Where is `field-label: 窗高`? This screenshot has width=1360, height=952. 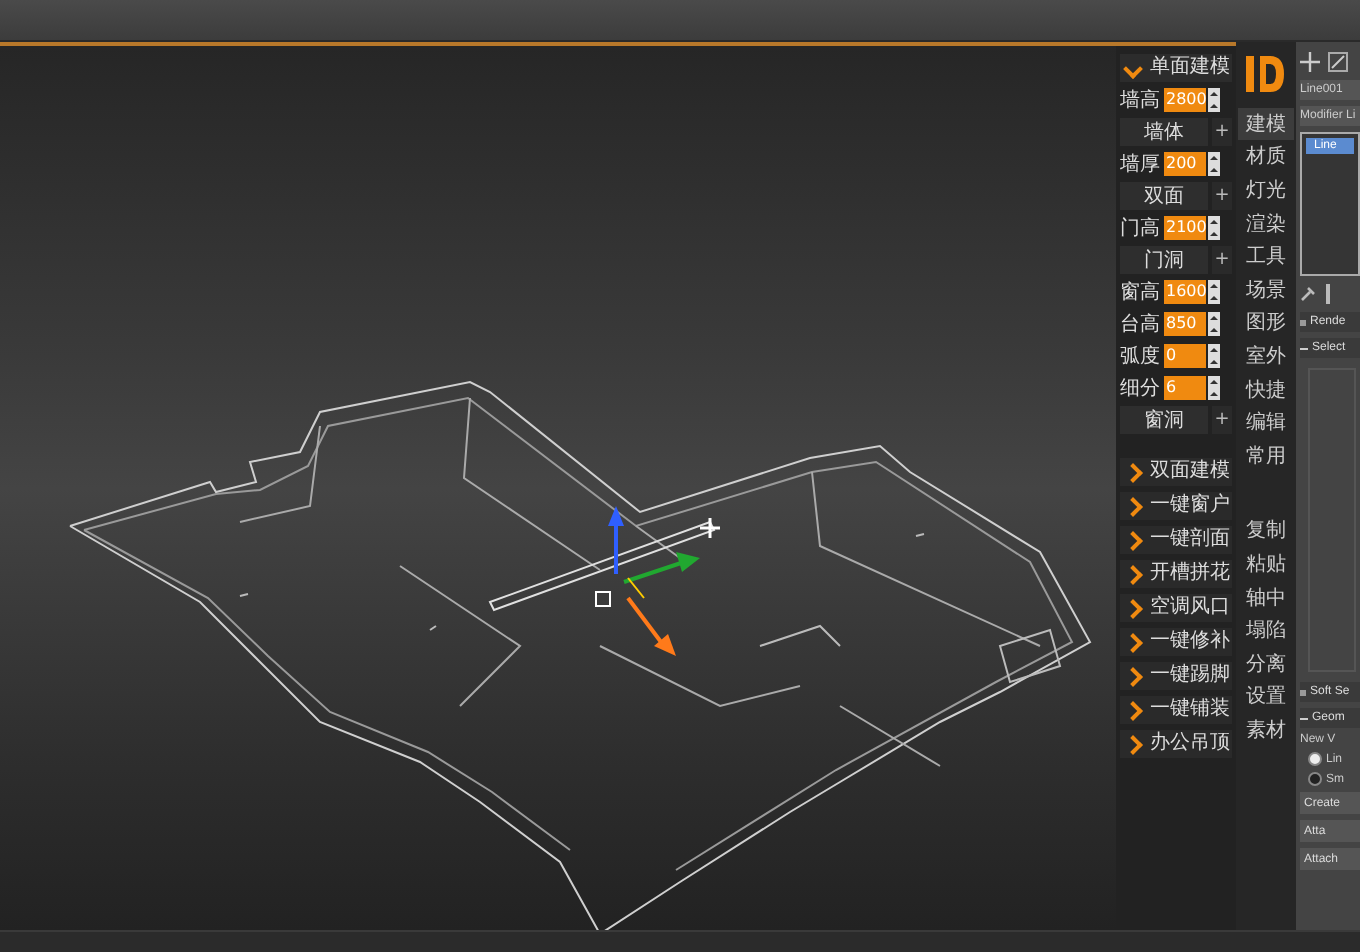 field-label: 窗高 is located at coordinates (1141, 292).